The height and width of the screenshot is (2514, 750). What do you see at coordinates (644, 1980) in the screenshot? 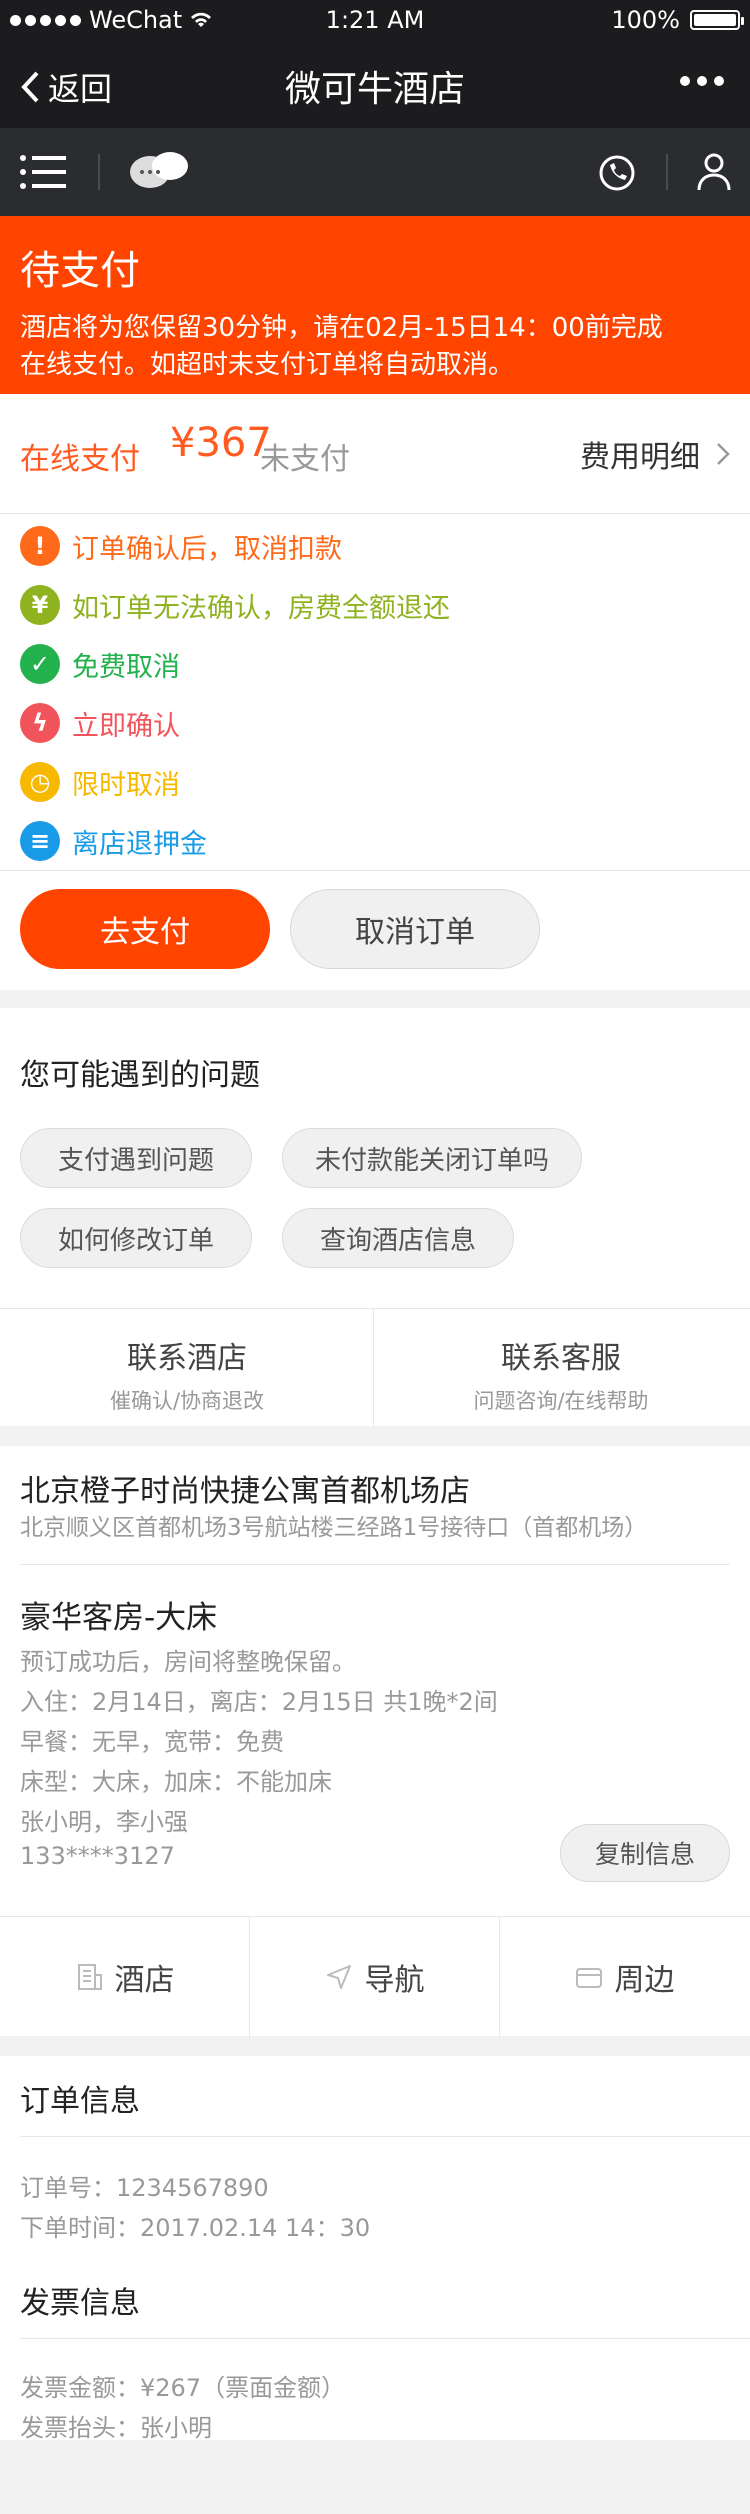
I see `action-label: 周边` at bounding box center [644, 1980].